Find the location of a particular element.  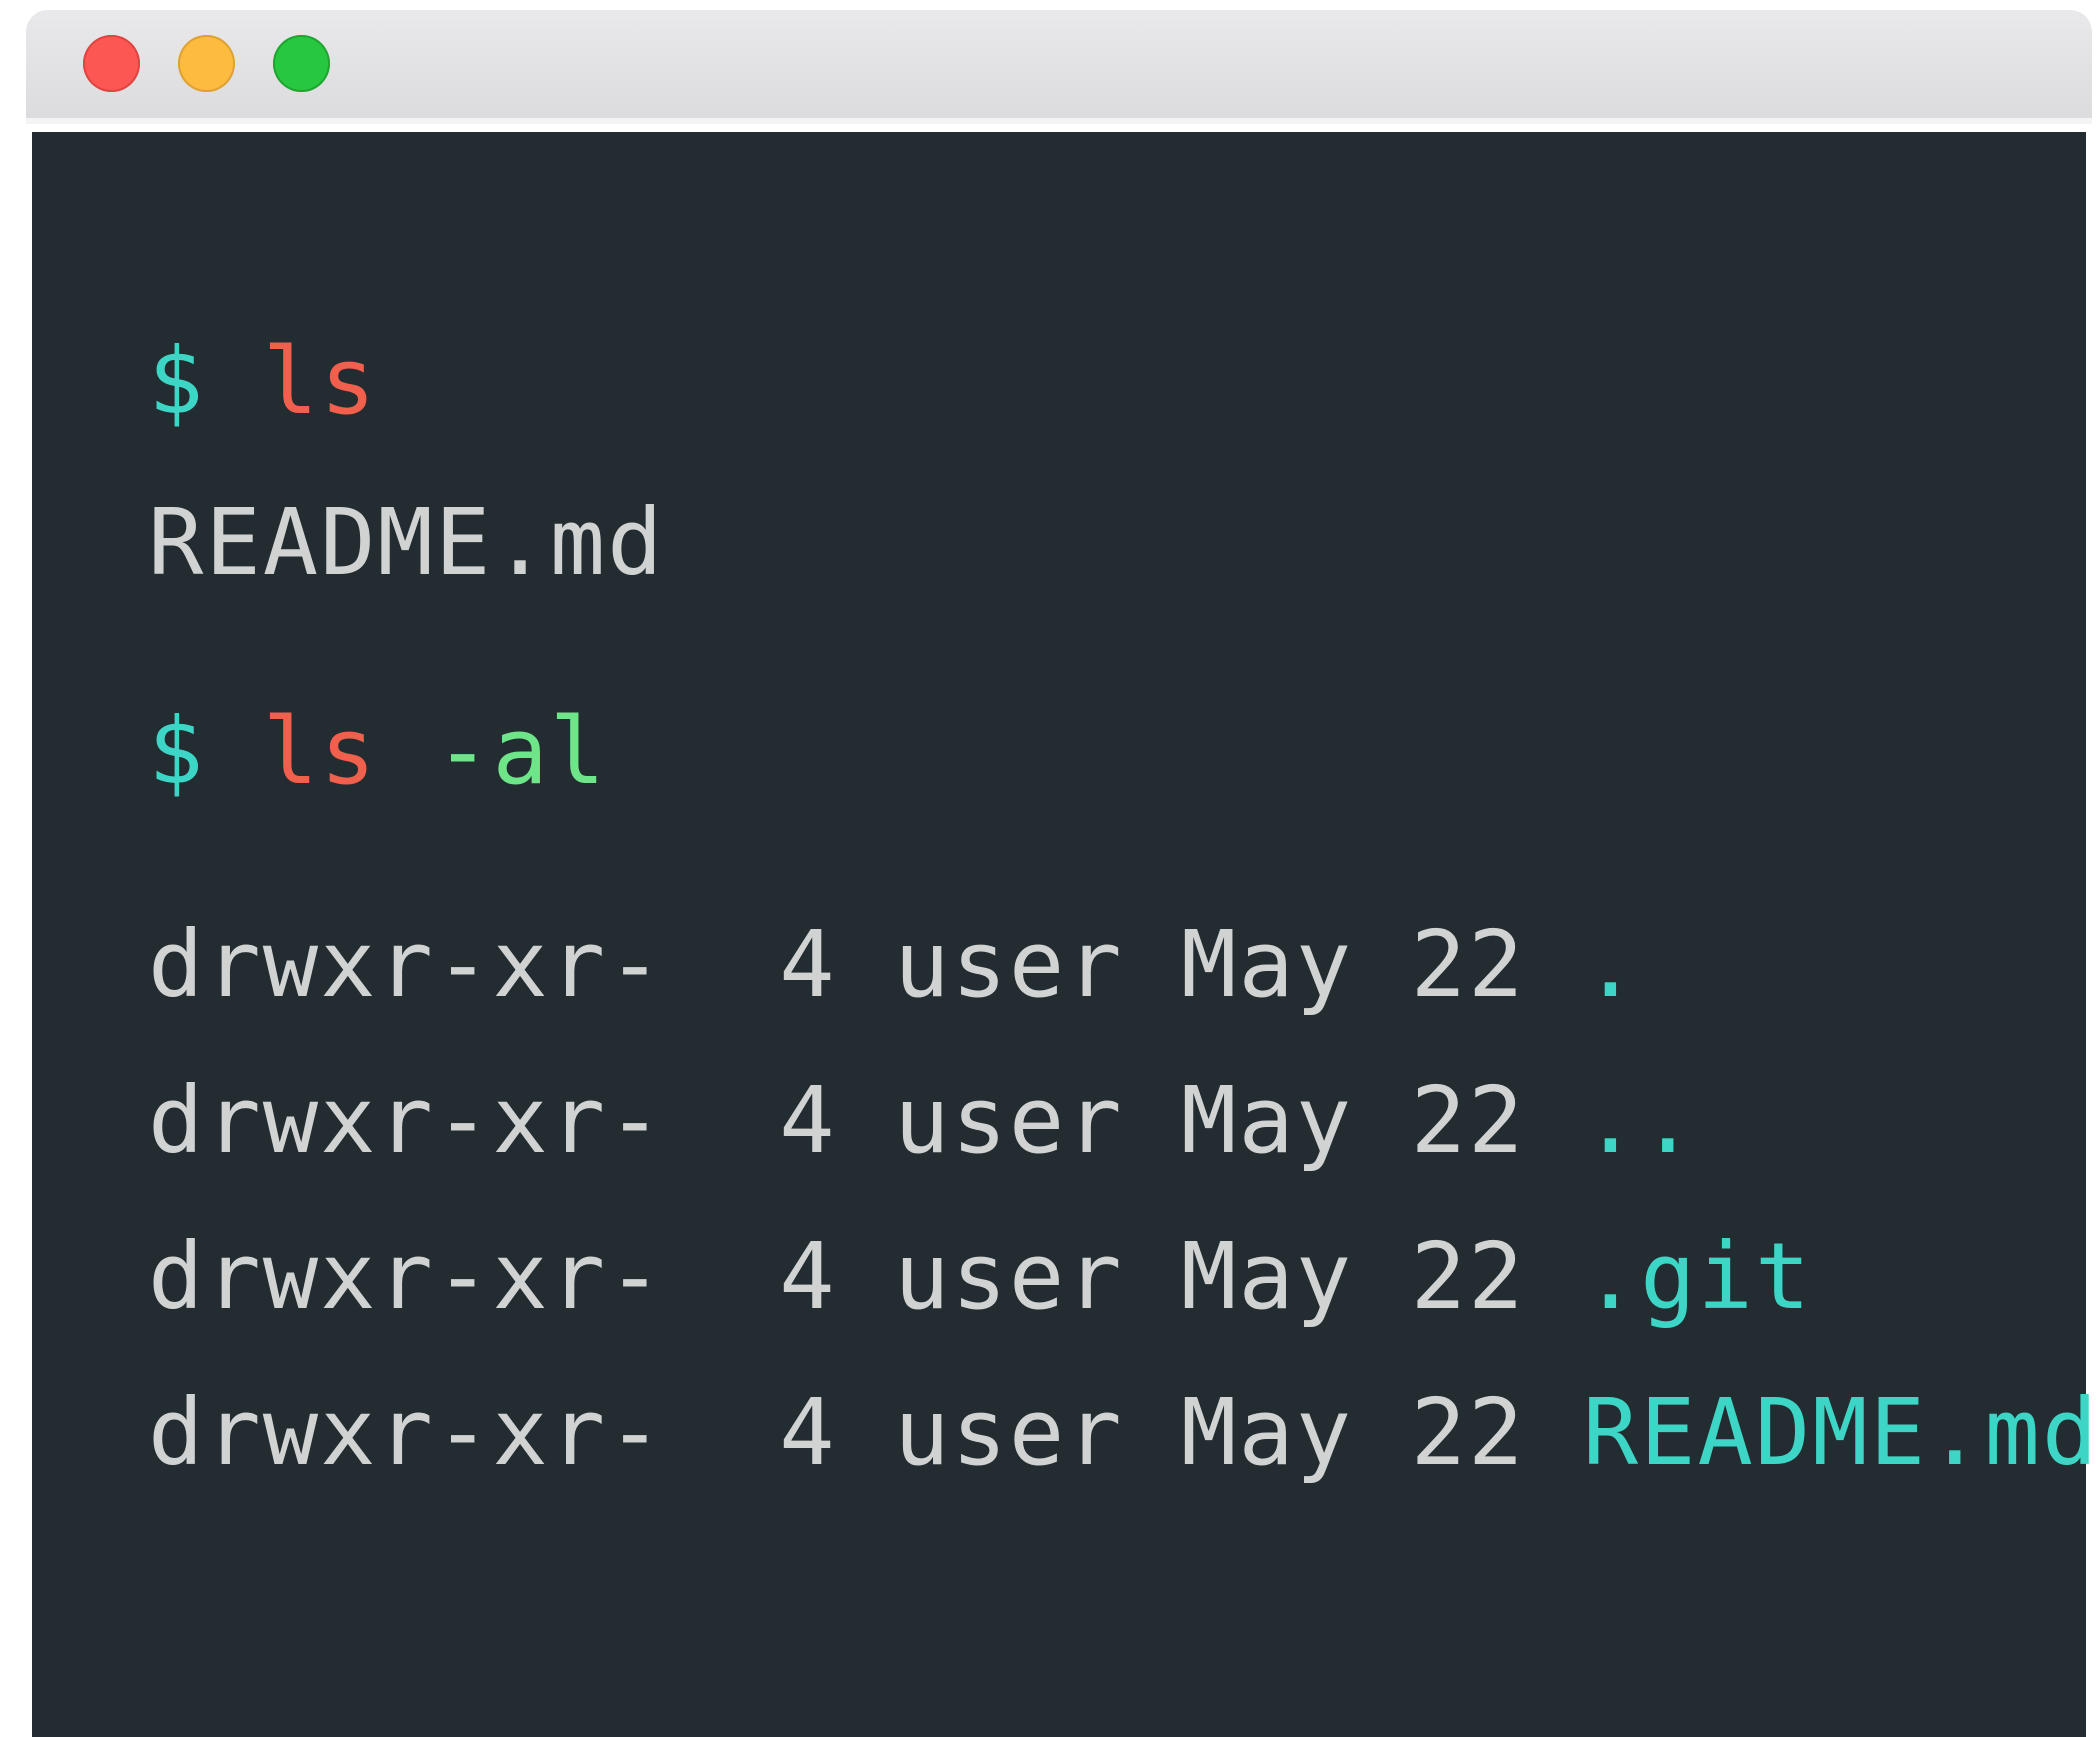

listing-row: drwxr-xr- 4 user May 22 . is located at coordinates (894, 965).